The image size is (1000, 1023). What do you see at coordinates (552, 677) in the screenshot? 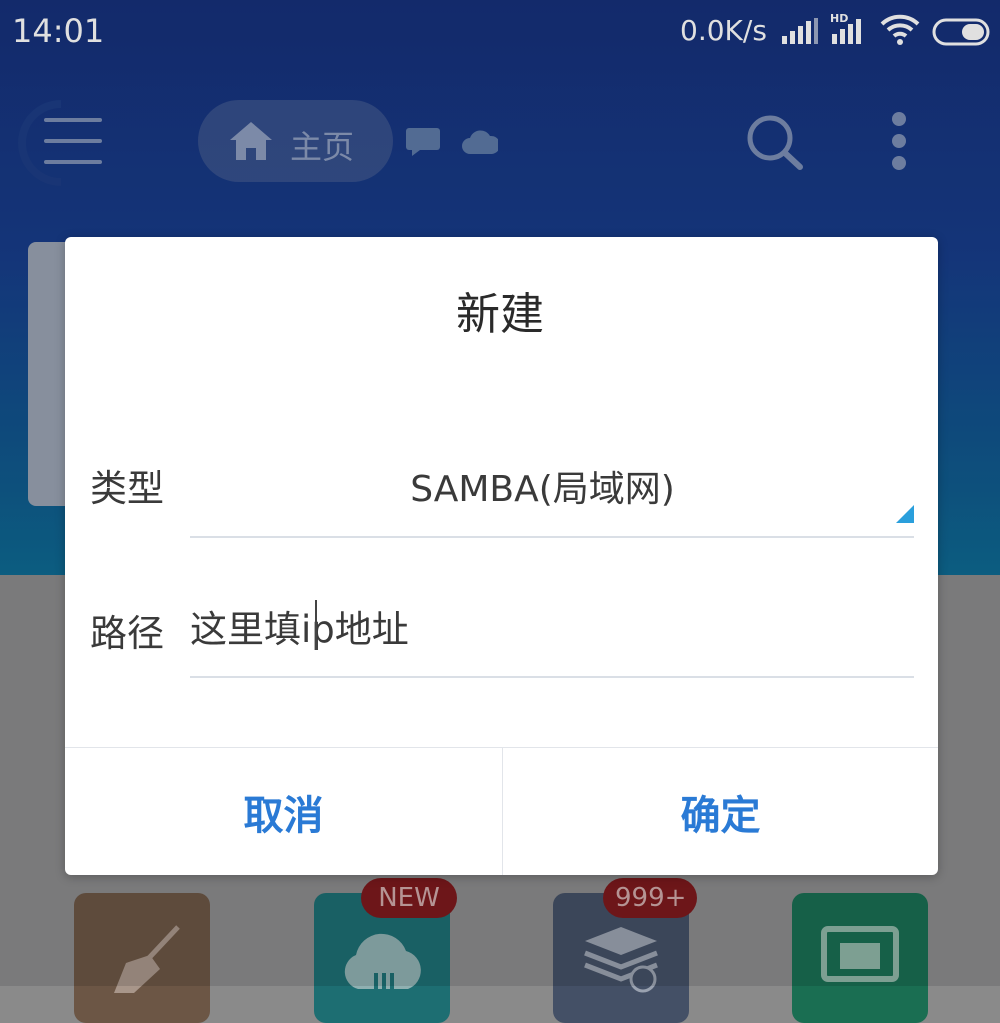
I see `path-underline` at bounding box center [552, 677].